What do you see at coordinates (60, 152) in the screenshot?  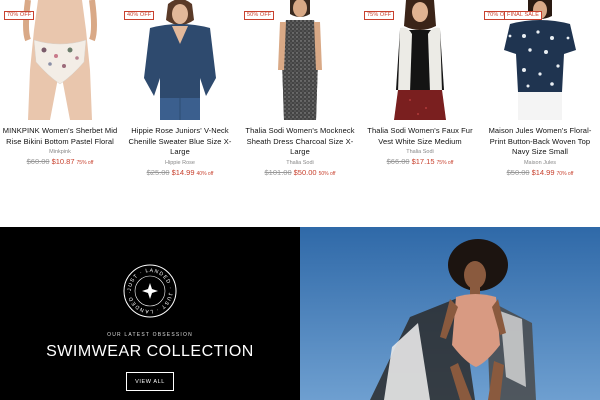 I see `product-brand: Minkpink` at bounding box center [60, 152].